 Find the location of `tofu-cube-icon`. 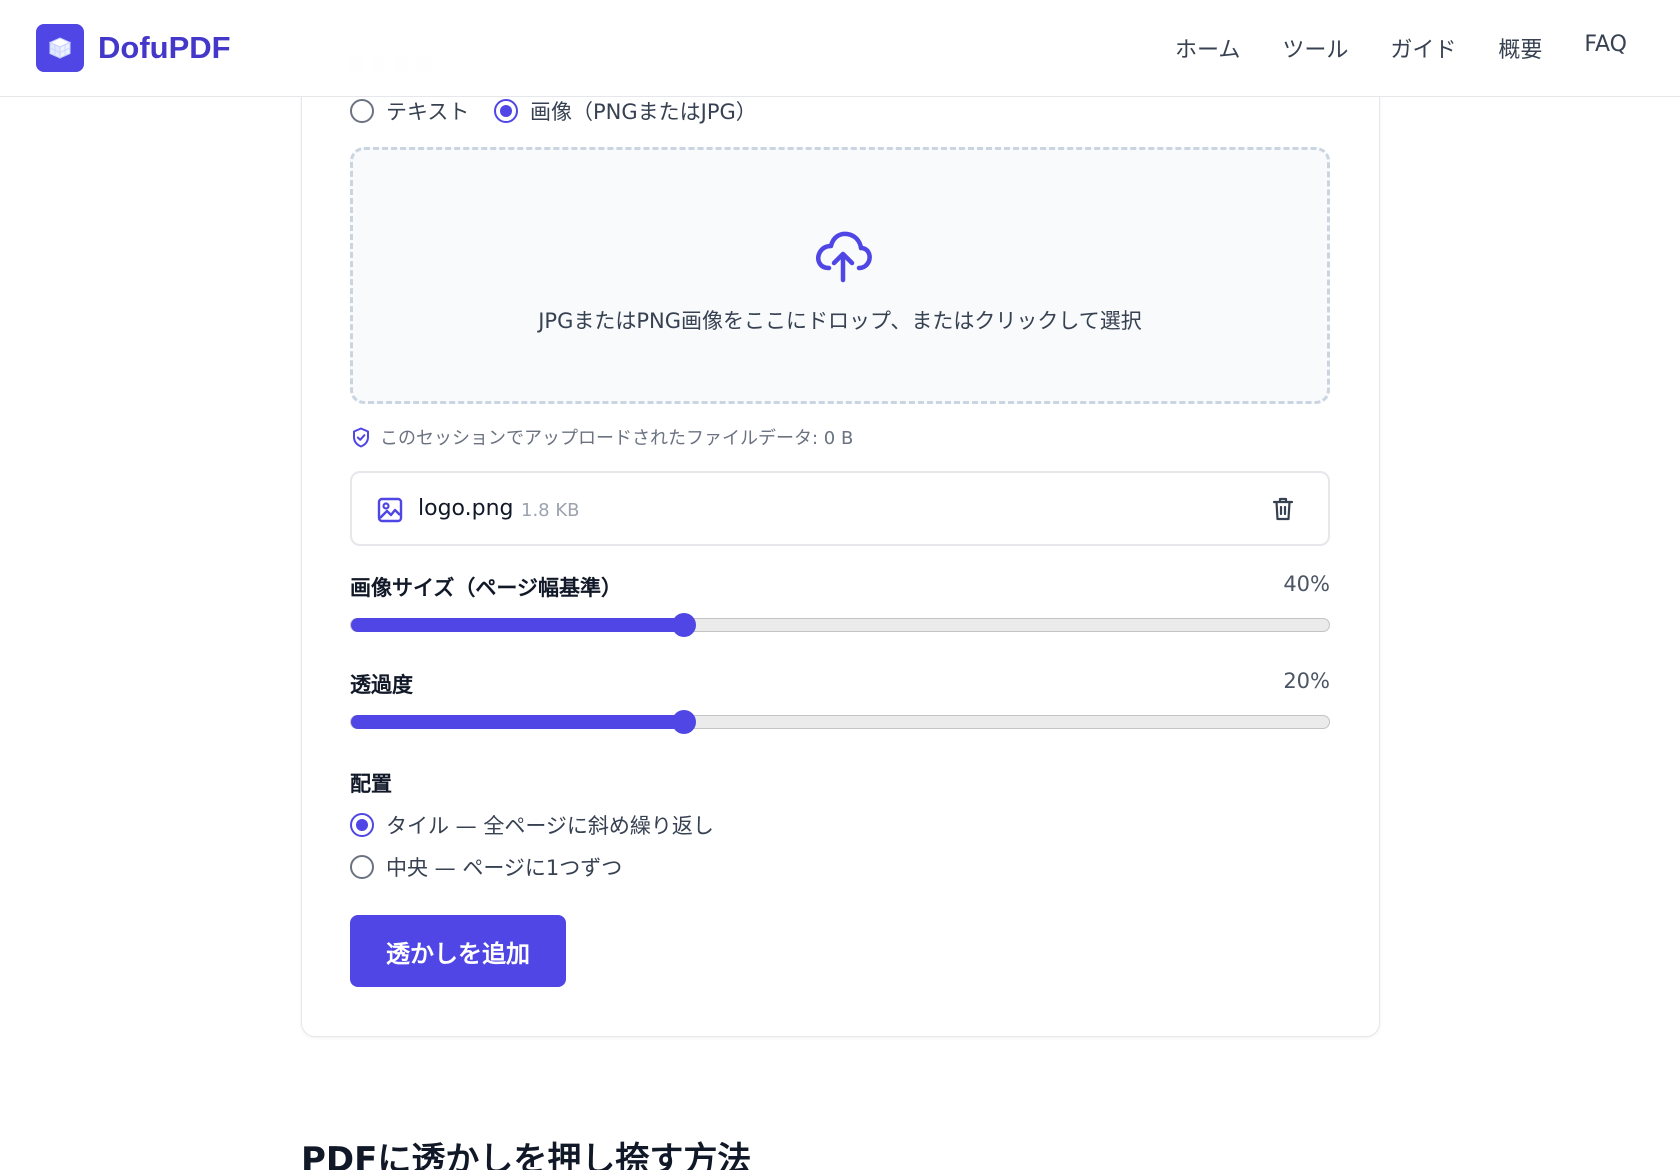

tofu-cube-icon is located at coordinates (60, 48).